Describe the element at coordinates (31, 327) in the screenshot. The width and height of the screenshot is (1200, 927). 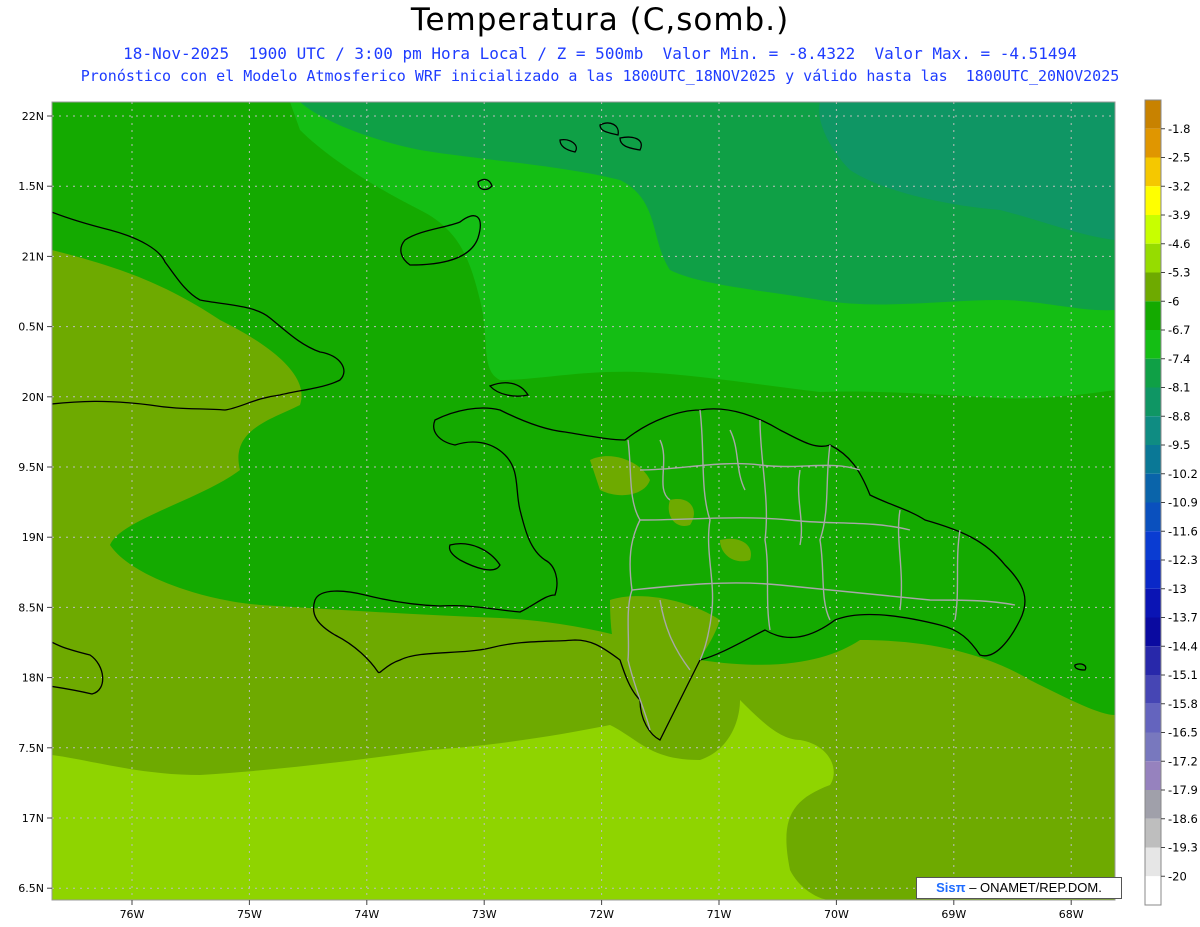
I see `lat-label: 0.5N` at that location.